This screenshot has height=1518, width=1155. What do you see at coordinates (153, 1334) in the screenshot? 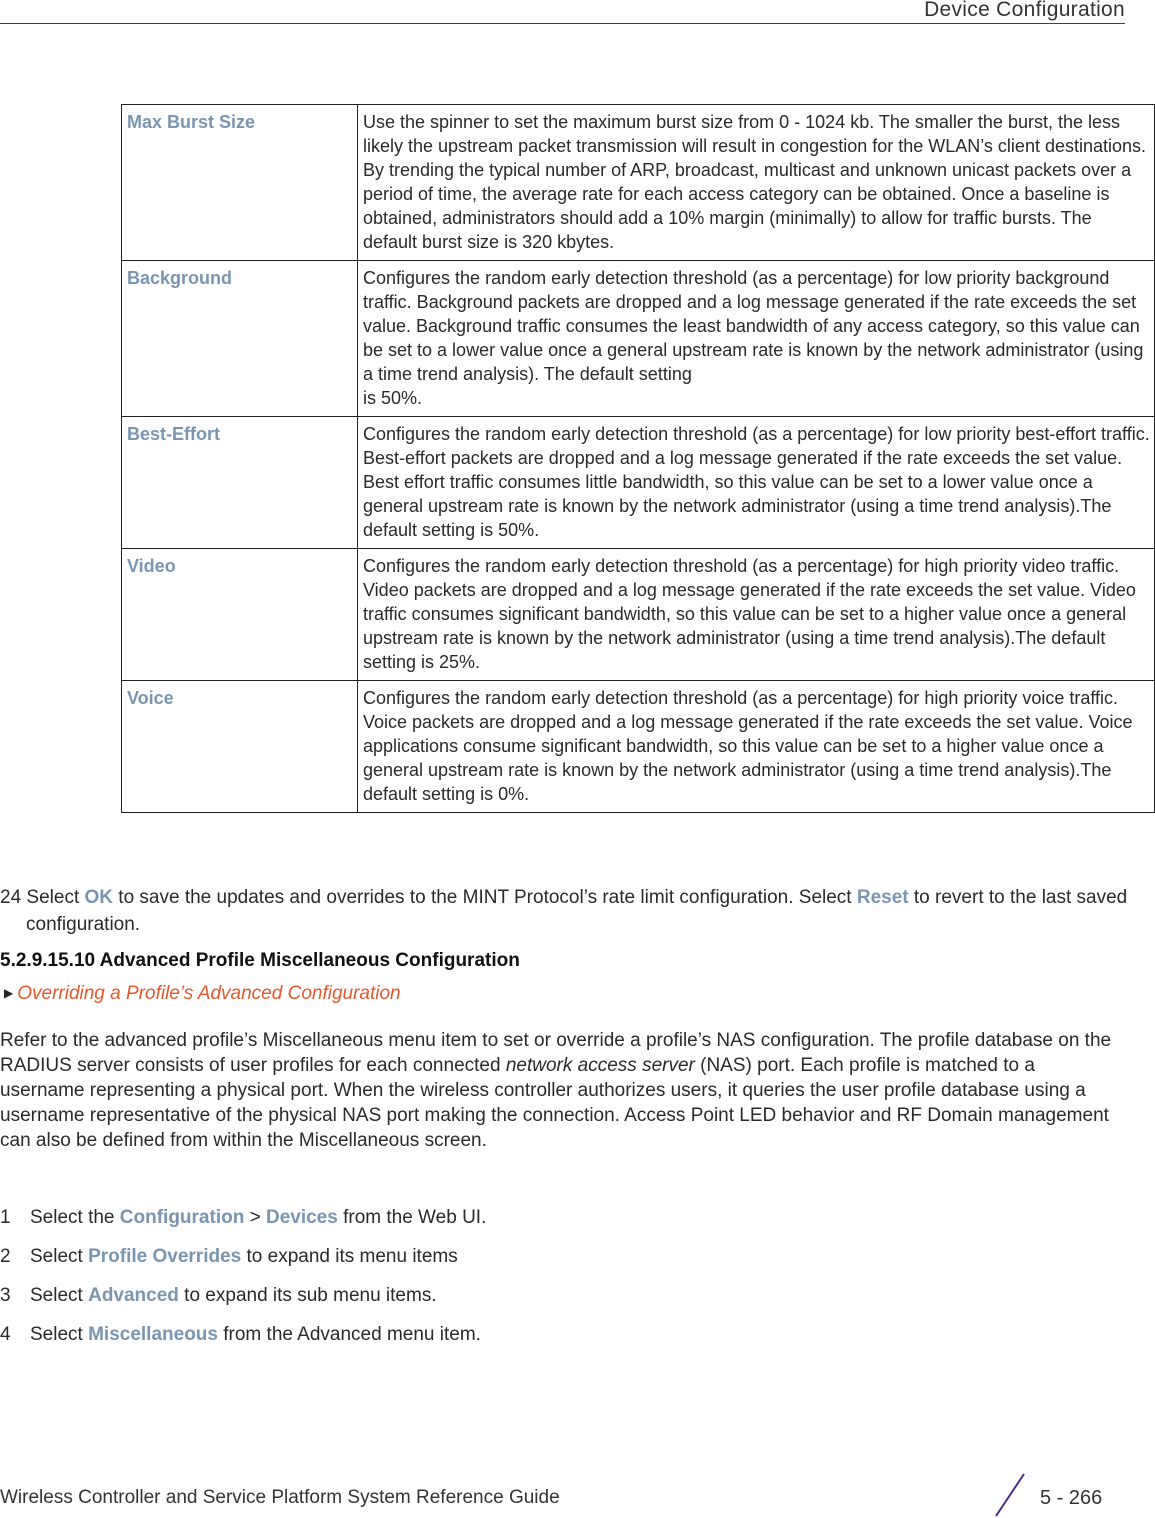
I see `ui-label: Miscellaneous` at bounding box center [153, 1334].